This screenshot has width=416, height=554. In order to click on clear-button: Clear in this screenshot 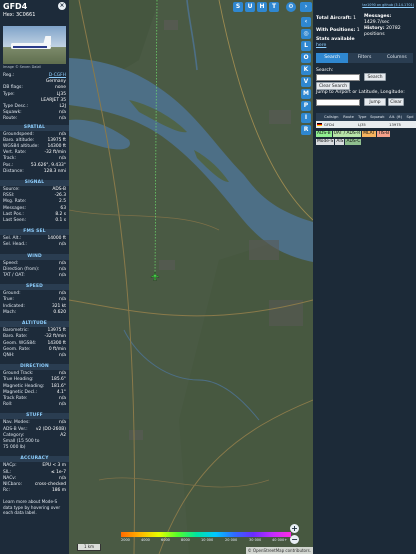, I will do `click(396, 102)`.